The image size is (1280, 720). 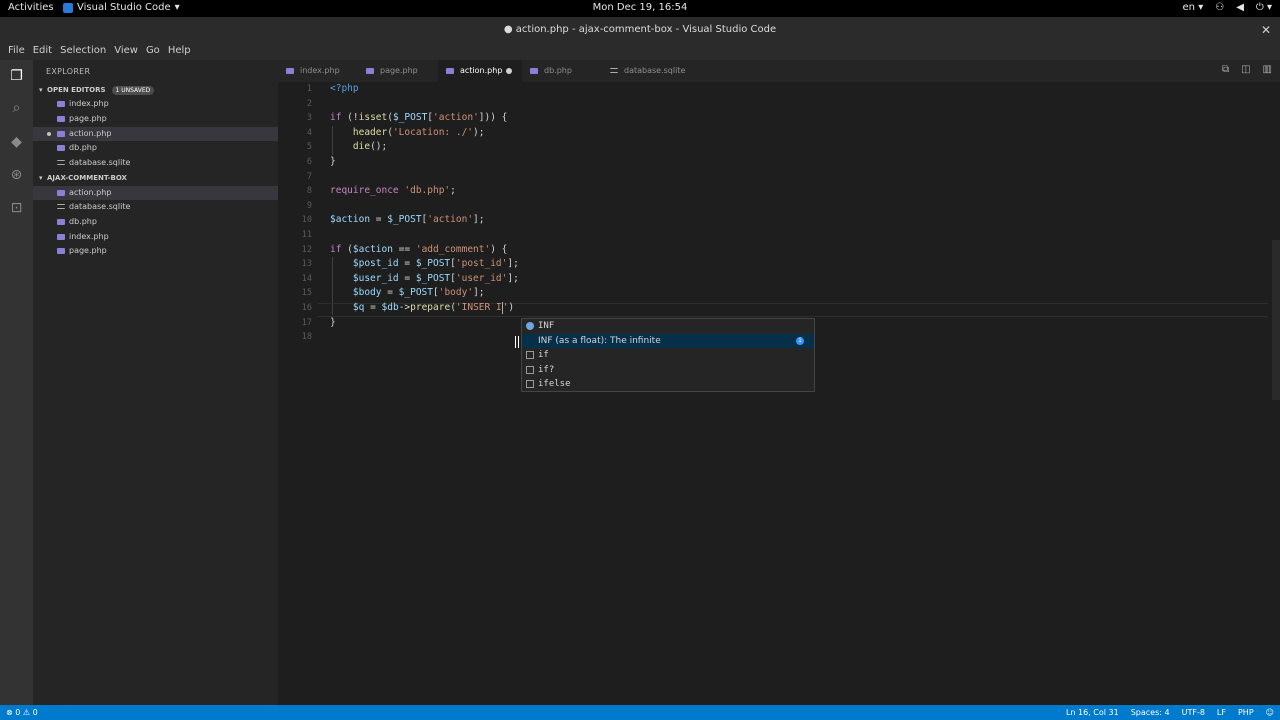 I want to click on code-line: 1 <?php, so click(x=332, y=88).